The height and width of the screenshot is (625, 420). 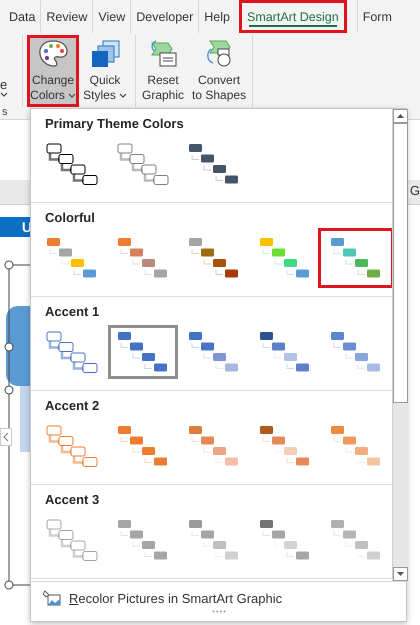 What do you see at coordinates (72, 406) in the screenshot?
I see `section-title: Accent 2` at bounding box center [72, 406].